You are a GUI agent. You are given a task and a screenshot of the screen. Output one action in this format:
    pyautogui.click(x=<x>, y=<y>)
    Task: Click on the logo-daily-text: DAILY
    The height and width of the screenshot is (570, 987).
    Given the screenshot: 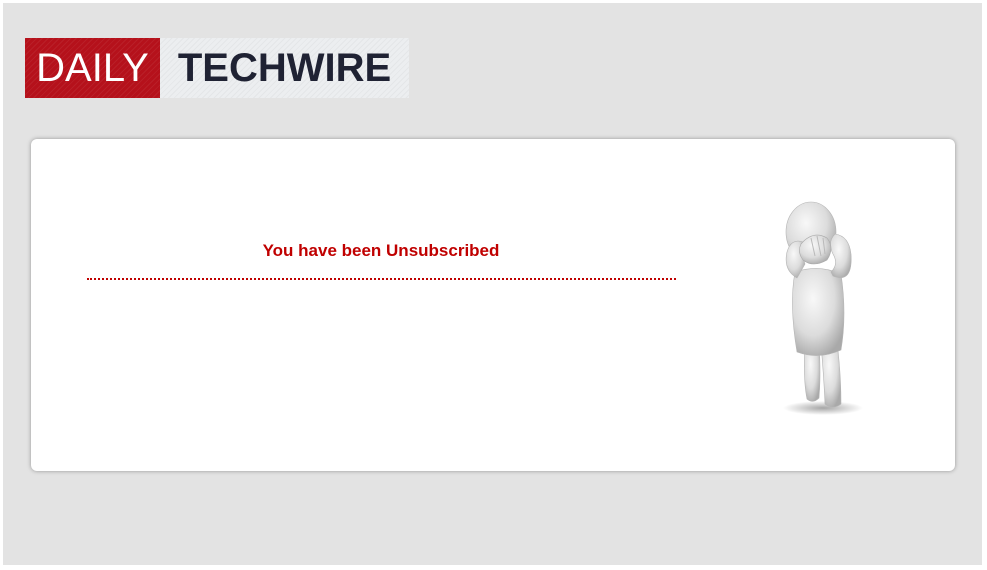 What is the action you would take?
    pyautogui.click(x=92, y=68)
    